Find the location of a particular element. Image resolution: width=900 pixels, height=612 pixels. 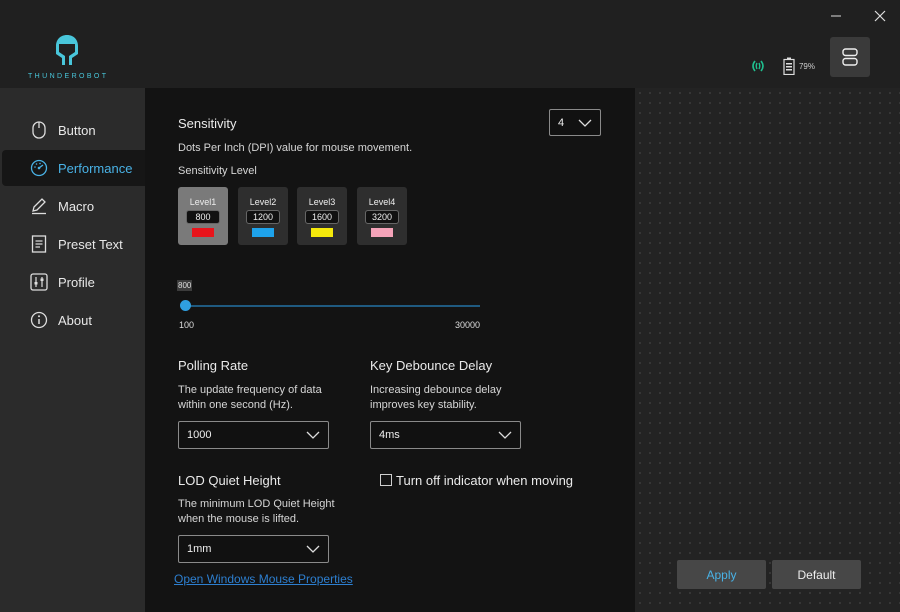

sidebar-item-profile: Profile is located at coordinates (72, 282).